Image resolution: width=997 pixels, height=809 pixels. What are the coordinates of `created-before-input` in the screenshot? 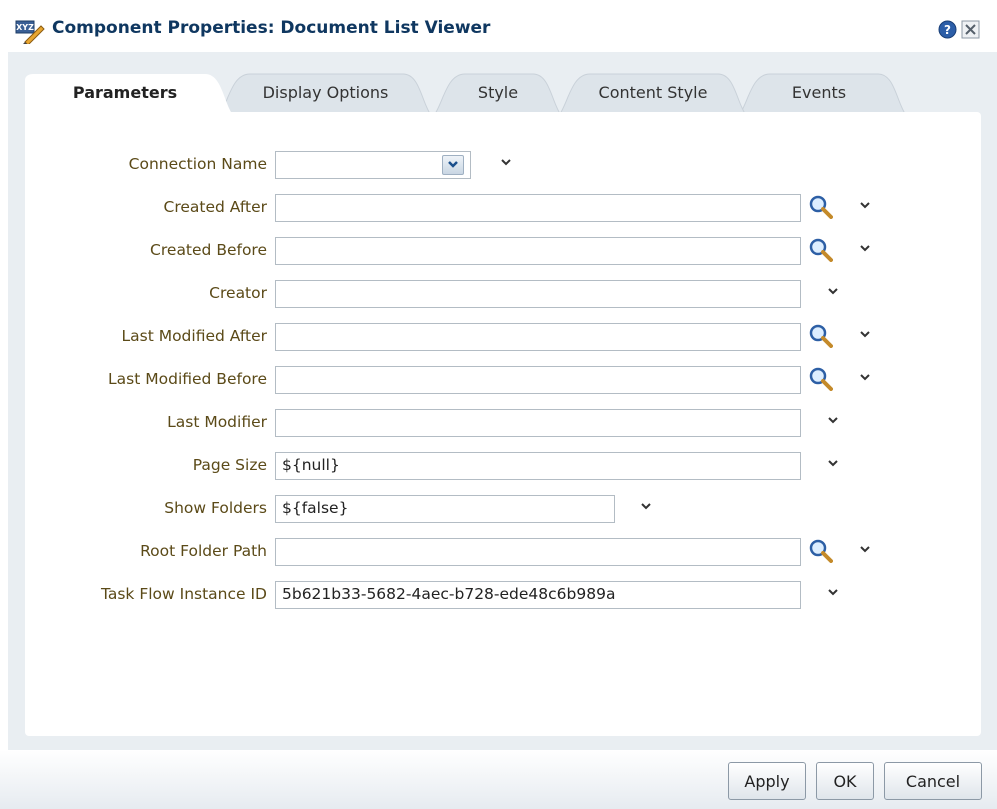 It's located at (538, 251).